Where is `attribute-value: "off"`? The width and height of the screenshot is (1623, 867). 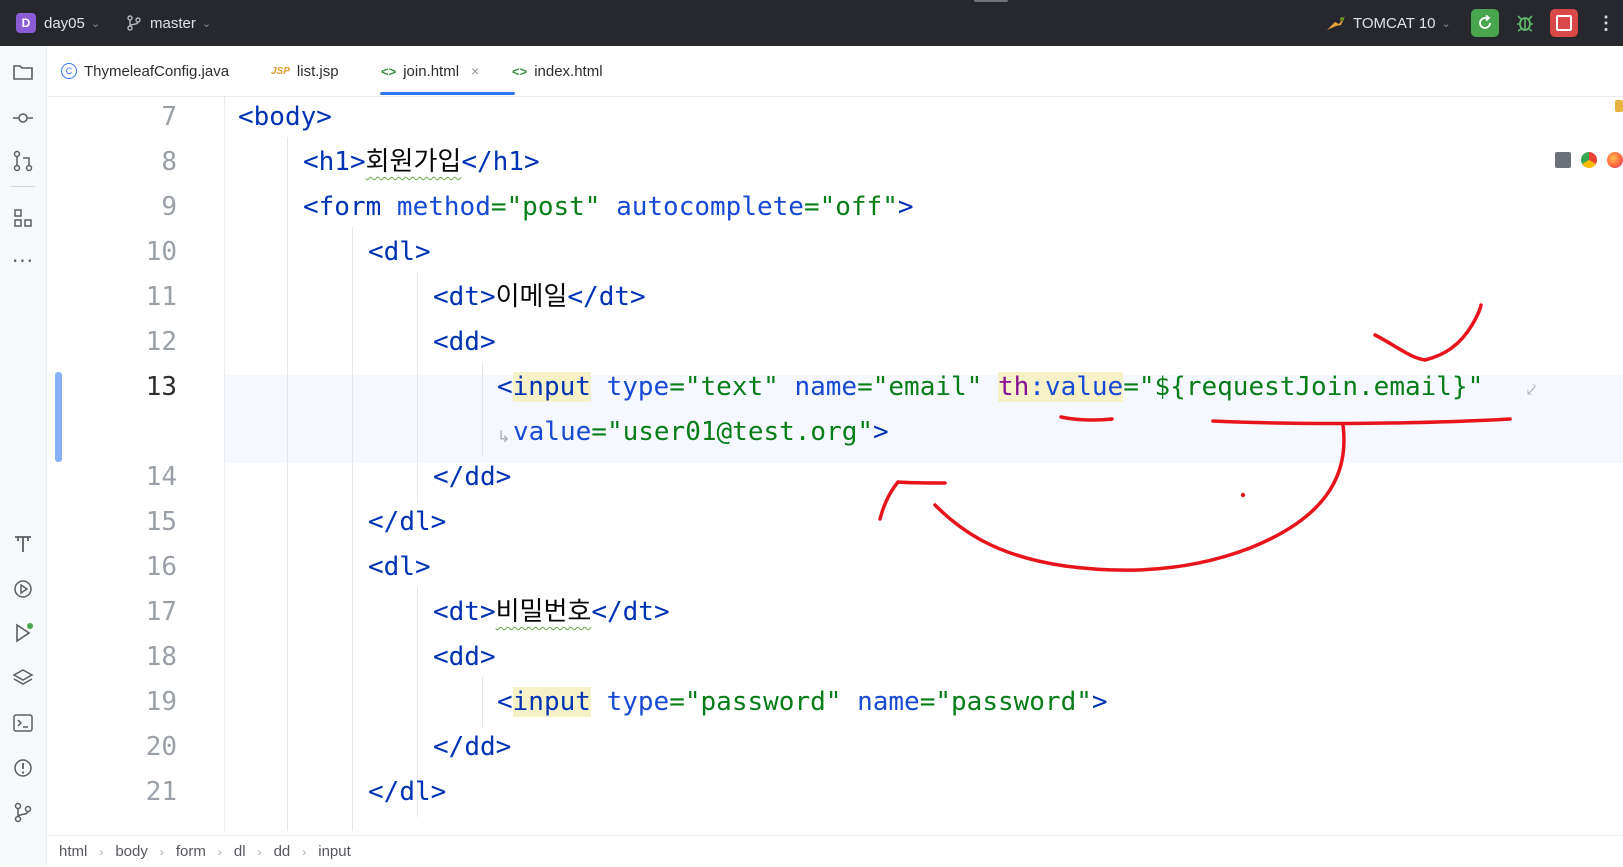 attribute-value: "off" is located at coordinates (858, 207).